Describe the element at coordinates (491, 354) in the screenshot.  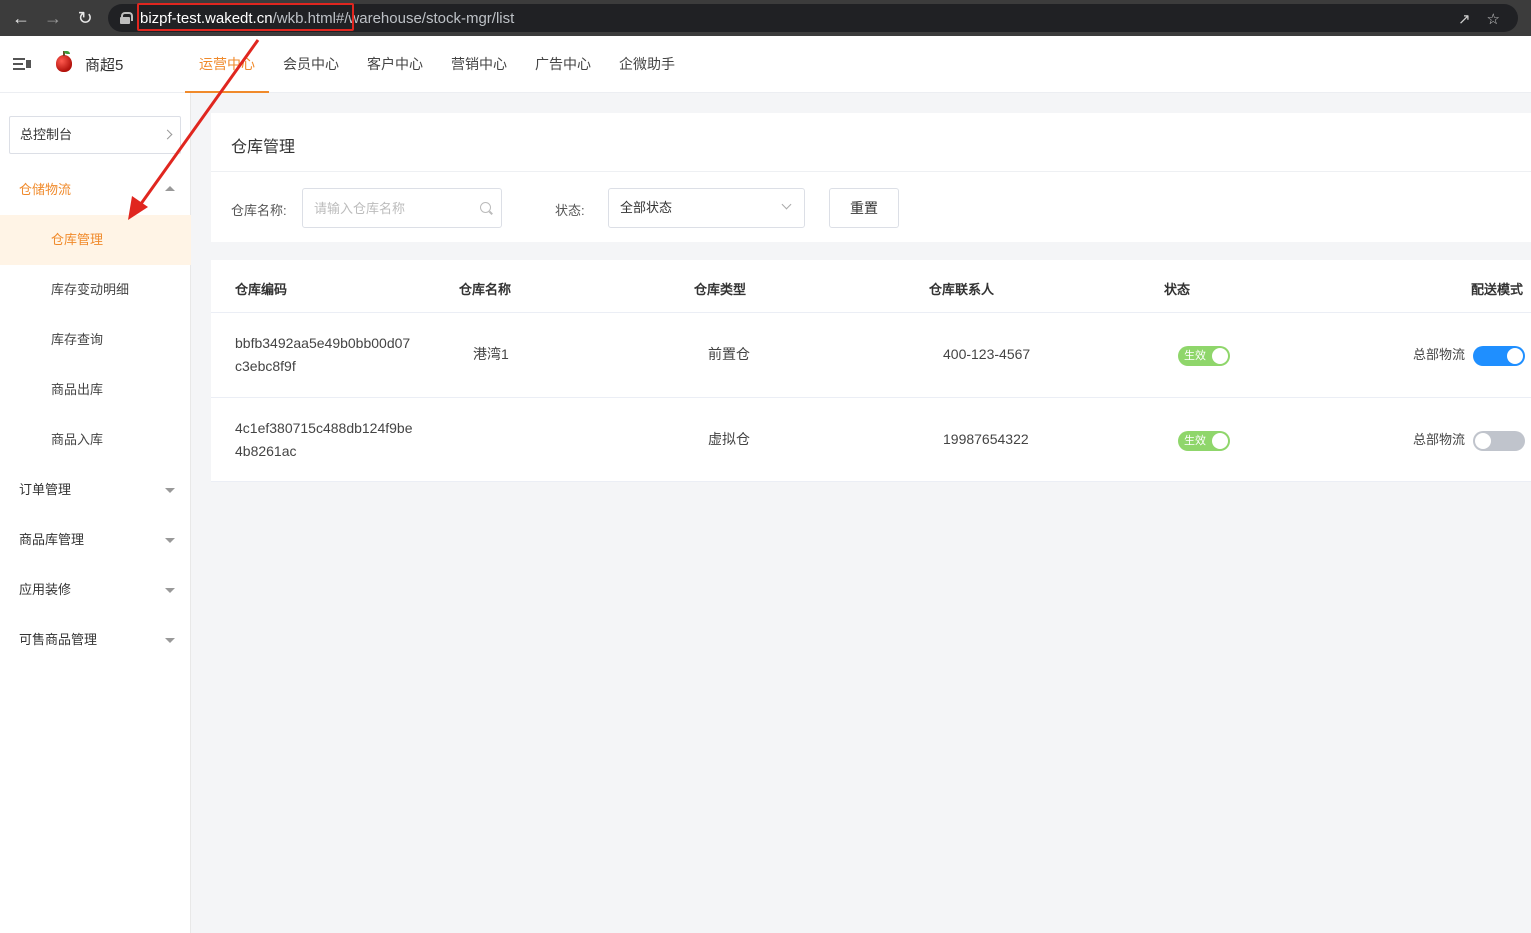
I see `cell-name: 港湾1` at that location.